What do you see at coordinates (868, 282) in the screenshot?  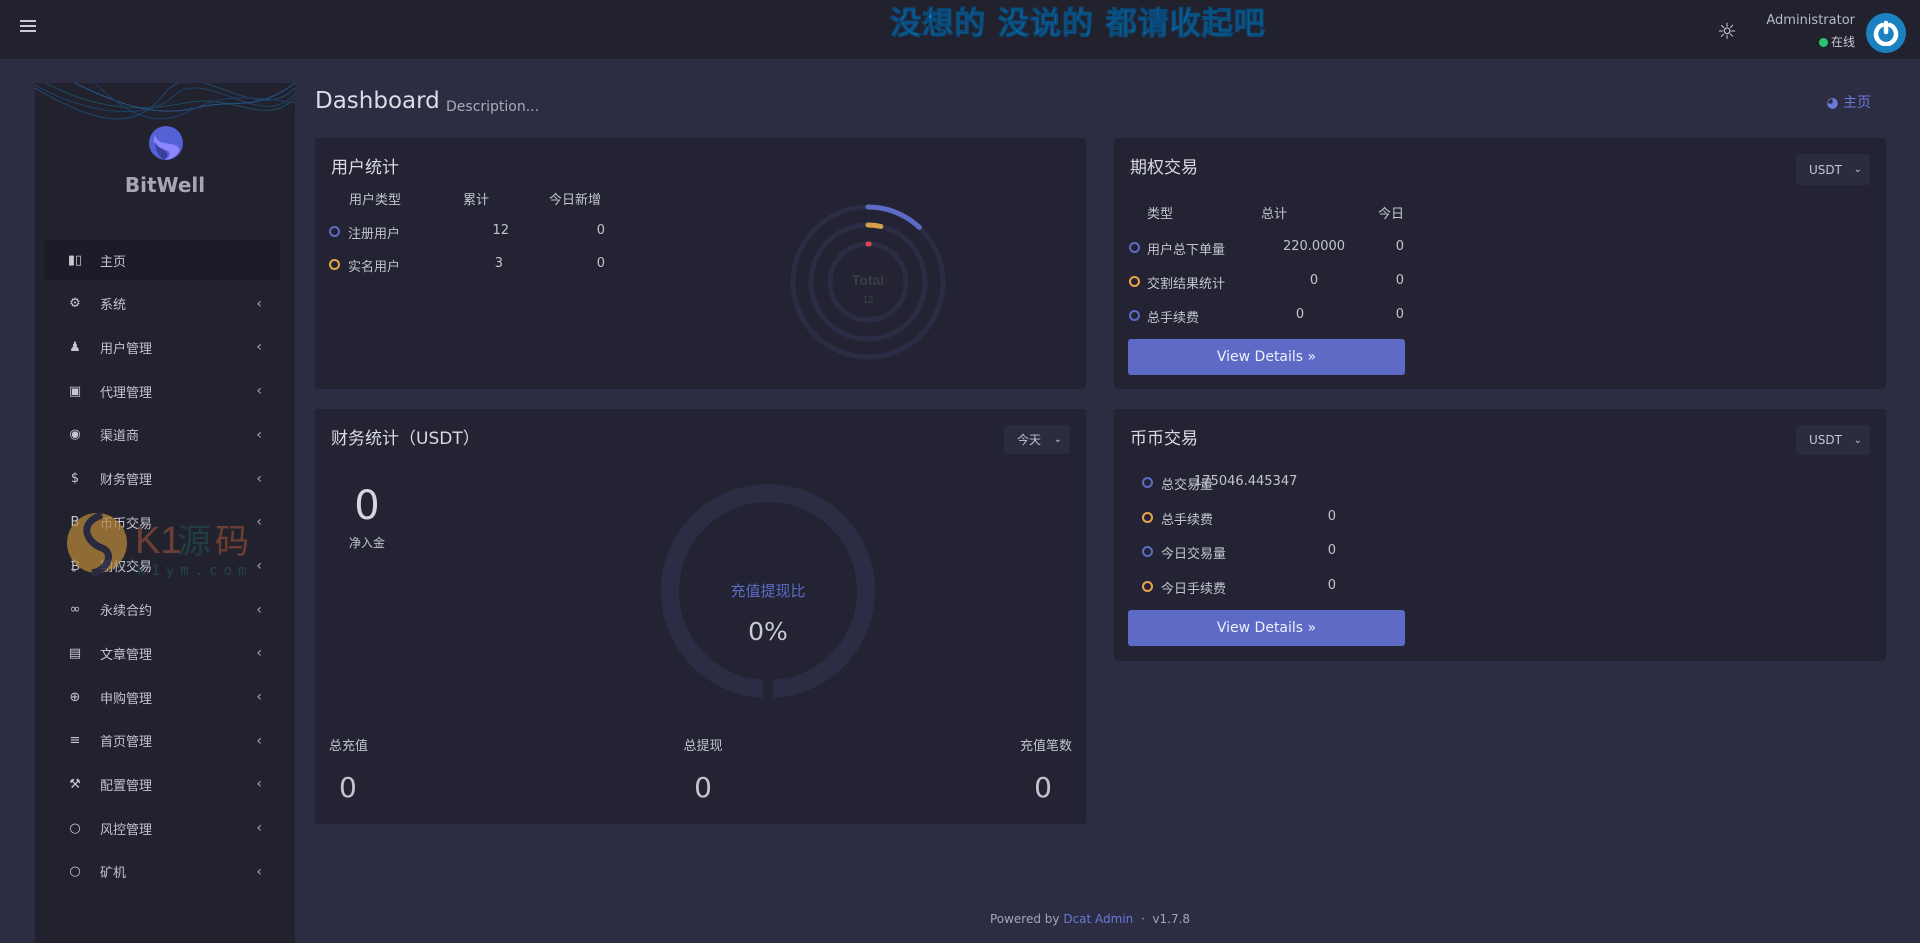 I see `user-radial-chart: Total 12` at bounding box center [868, 282].